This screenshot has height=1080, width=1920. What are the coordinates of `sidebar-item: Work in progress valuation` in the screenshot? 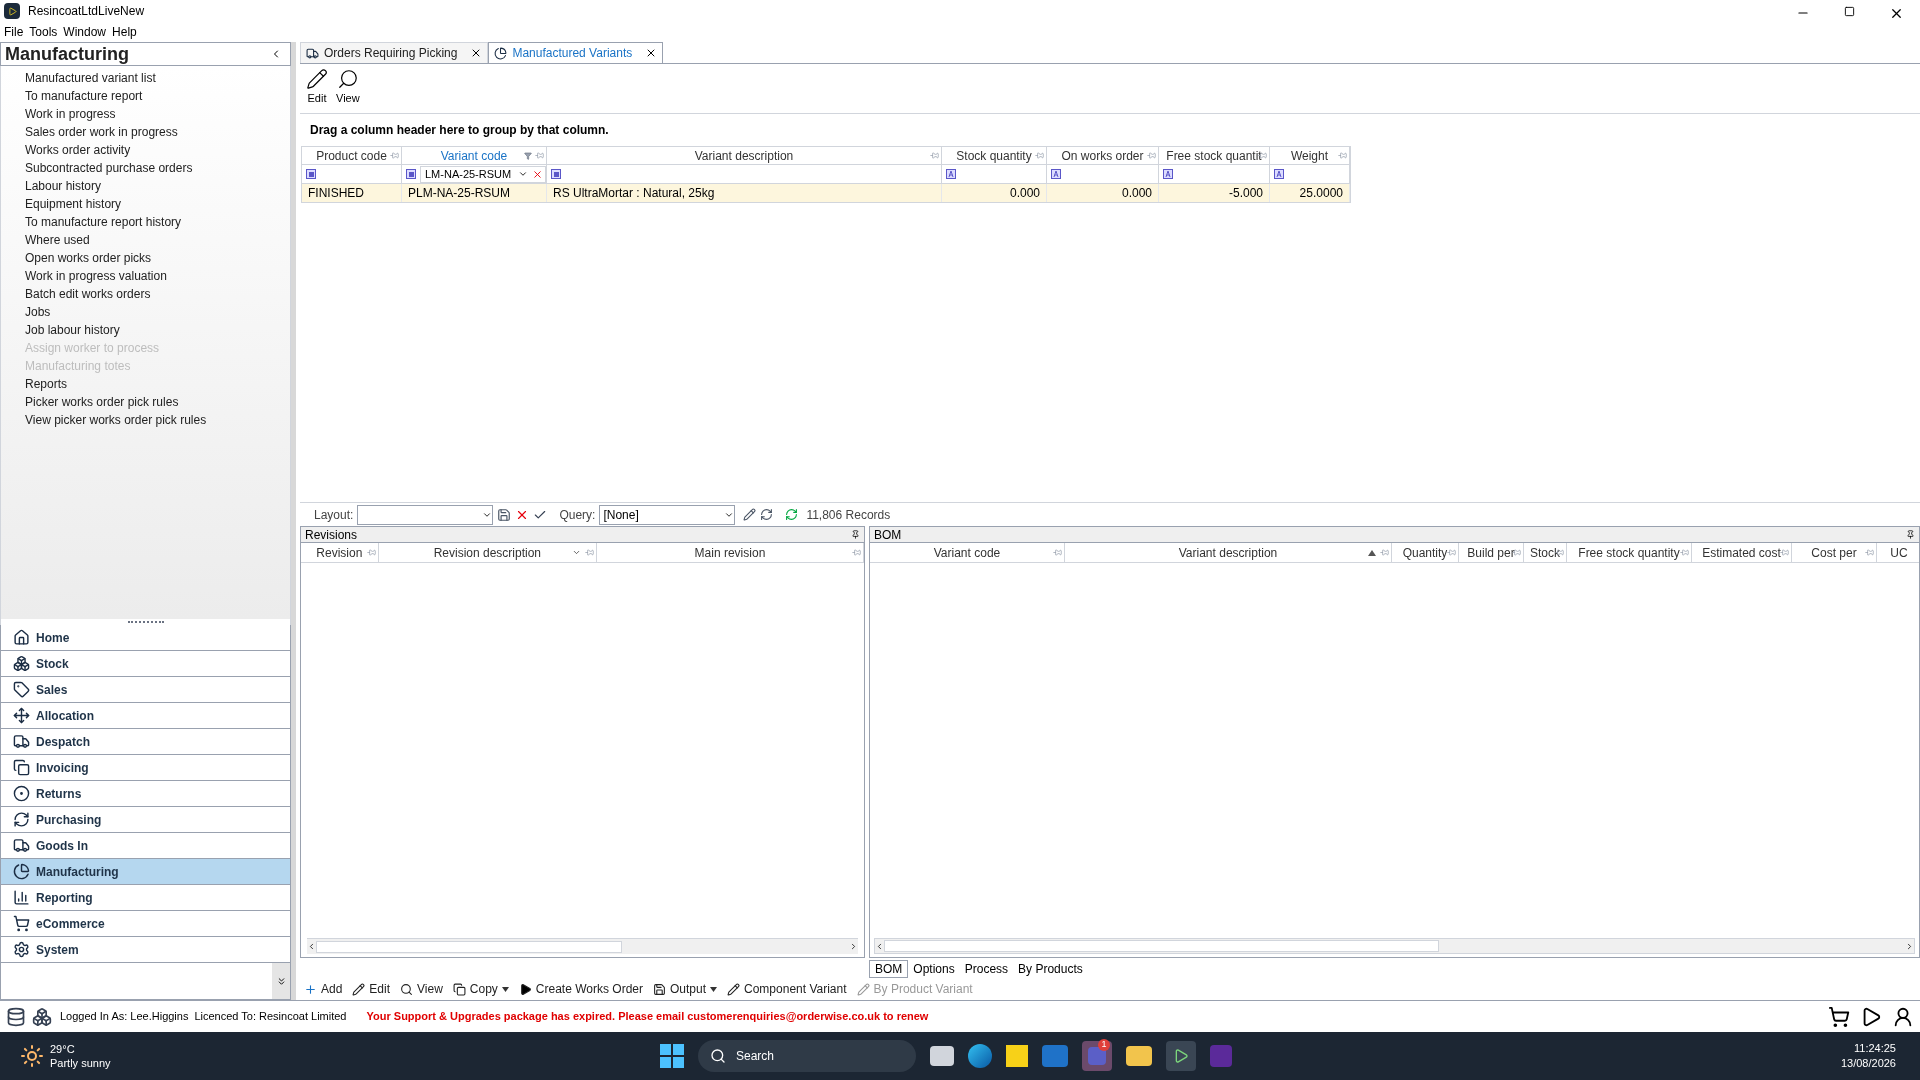 It's located at (86, 276).